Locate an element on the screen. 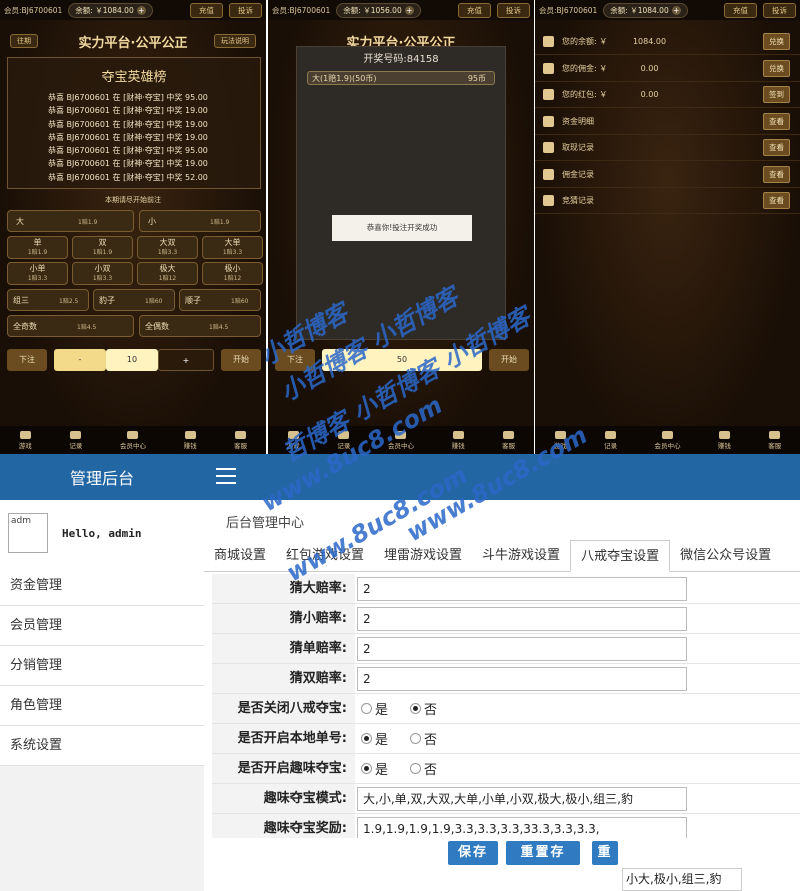  sidebar-item-funds: 资金管理 is located at coordinates (102, 586).